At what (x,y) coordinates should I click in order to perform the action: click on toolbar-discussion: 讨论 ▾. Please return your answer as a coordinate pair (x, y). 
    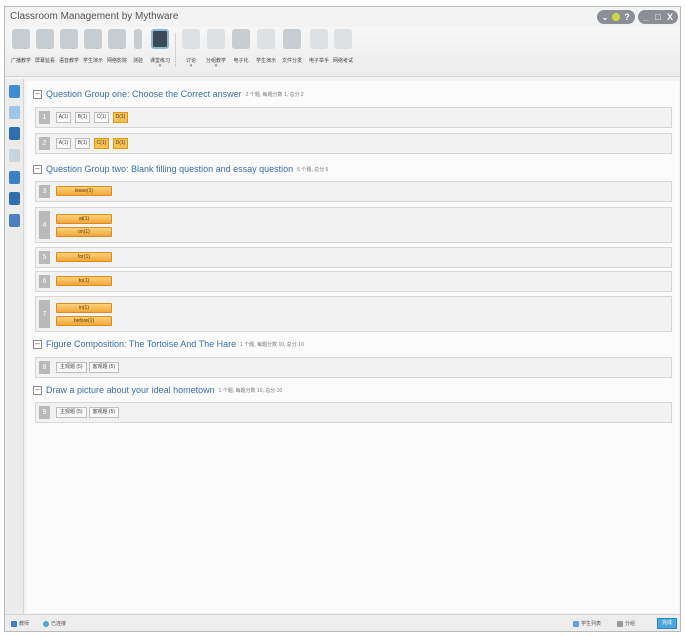
    Looking at the image, I should click on (191, 51).